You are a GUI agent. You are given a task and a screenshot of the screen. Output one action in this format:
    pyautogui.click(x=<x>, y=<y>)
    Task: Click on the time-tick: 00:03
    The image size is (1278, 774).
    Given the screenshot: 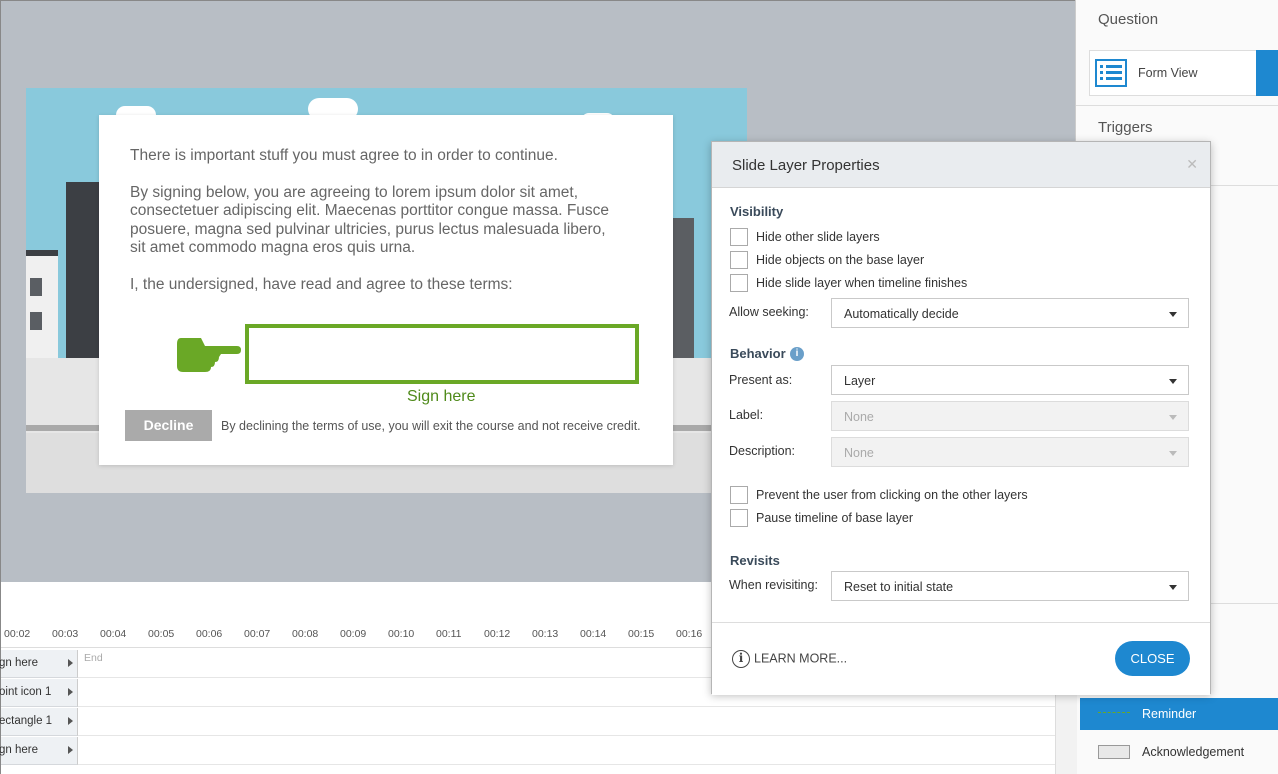 What is the action you would take?
    pyautogui.click(x=65, y=634)
    